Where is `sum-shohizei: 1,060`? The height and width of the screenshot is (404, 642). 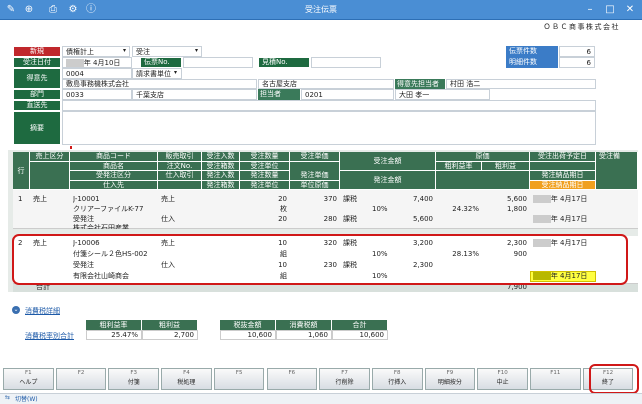 sum-shohizei: 1,060 is located at coordinates (304, 335).